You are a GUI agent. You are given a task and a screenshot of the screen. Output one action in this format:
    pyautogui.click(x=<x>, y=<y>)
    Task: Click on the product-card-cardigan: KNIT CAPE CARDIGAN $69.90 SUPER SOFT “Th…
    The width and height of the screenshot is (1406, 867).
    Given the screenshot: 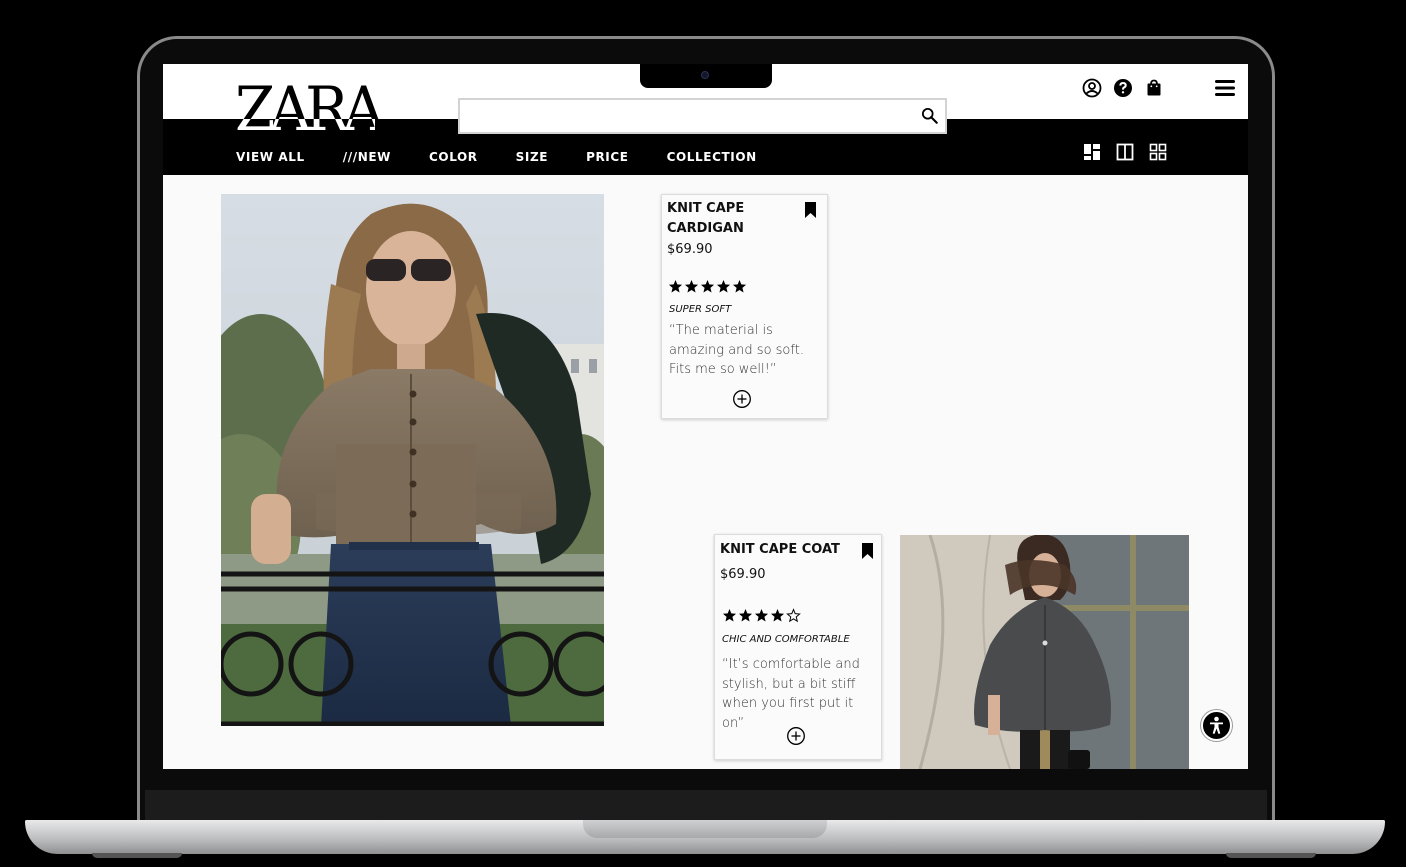 What is the action you would take?
    pyautogui.click(x=744, y=306)
    